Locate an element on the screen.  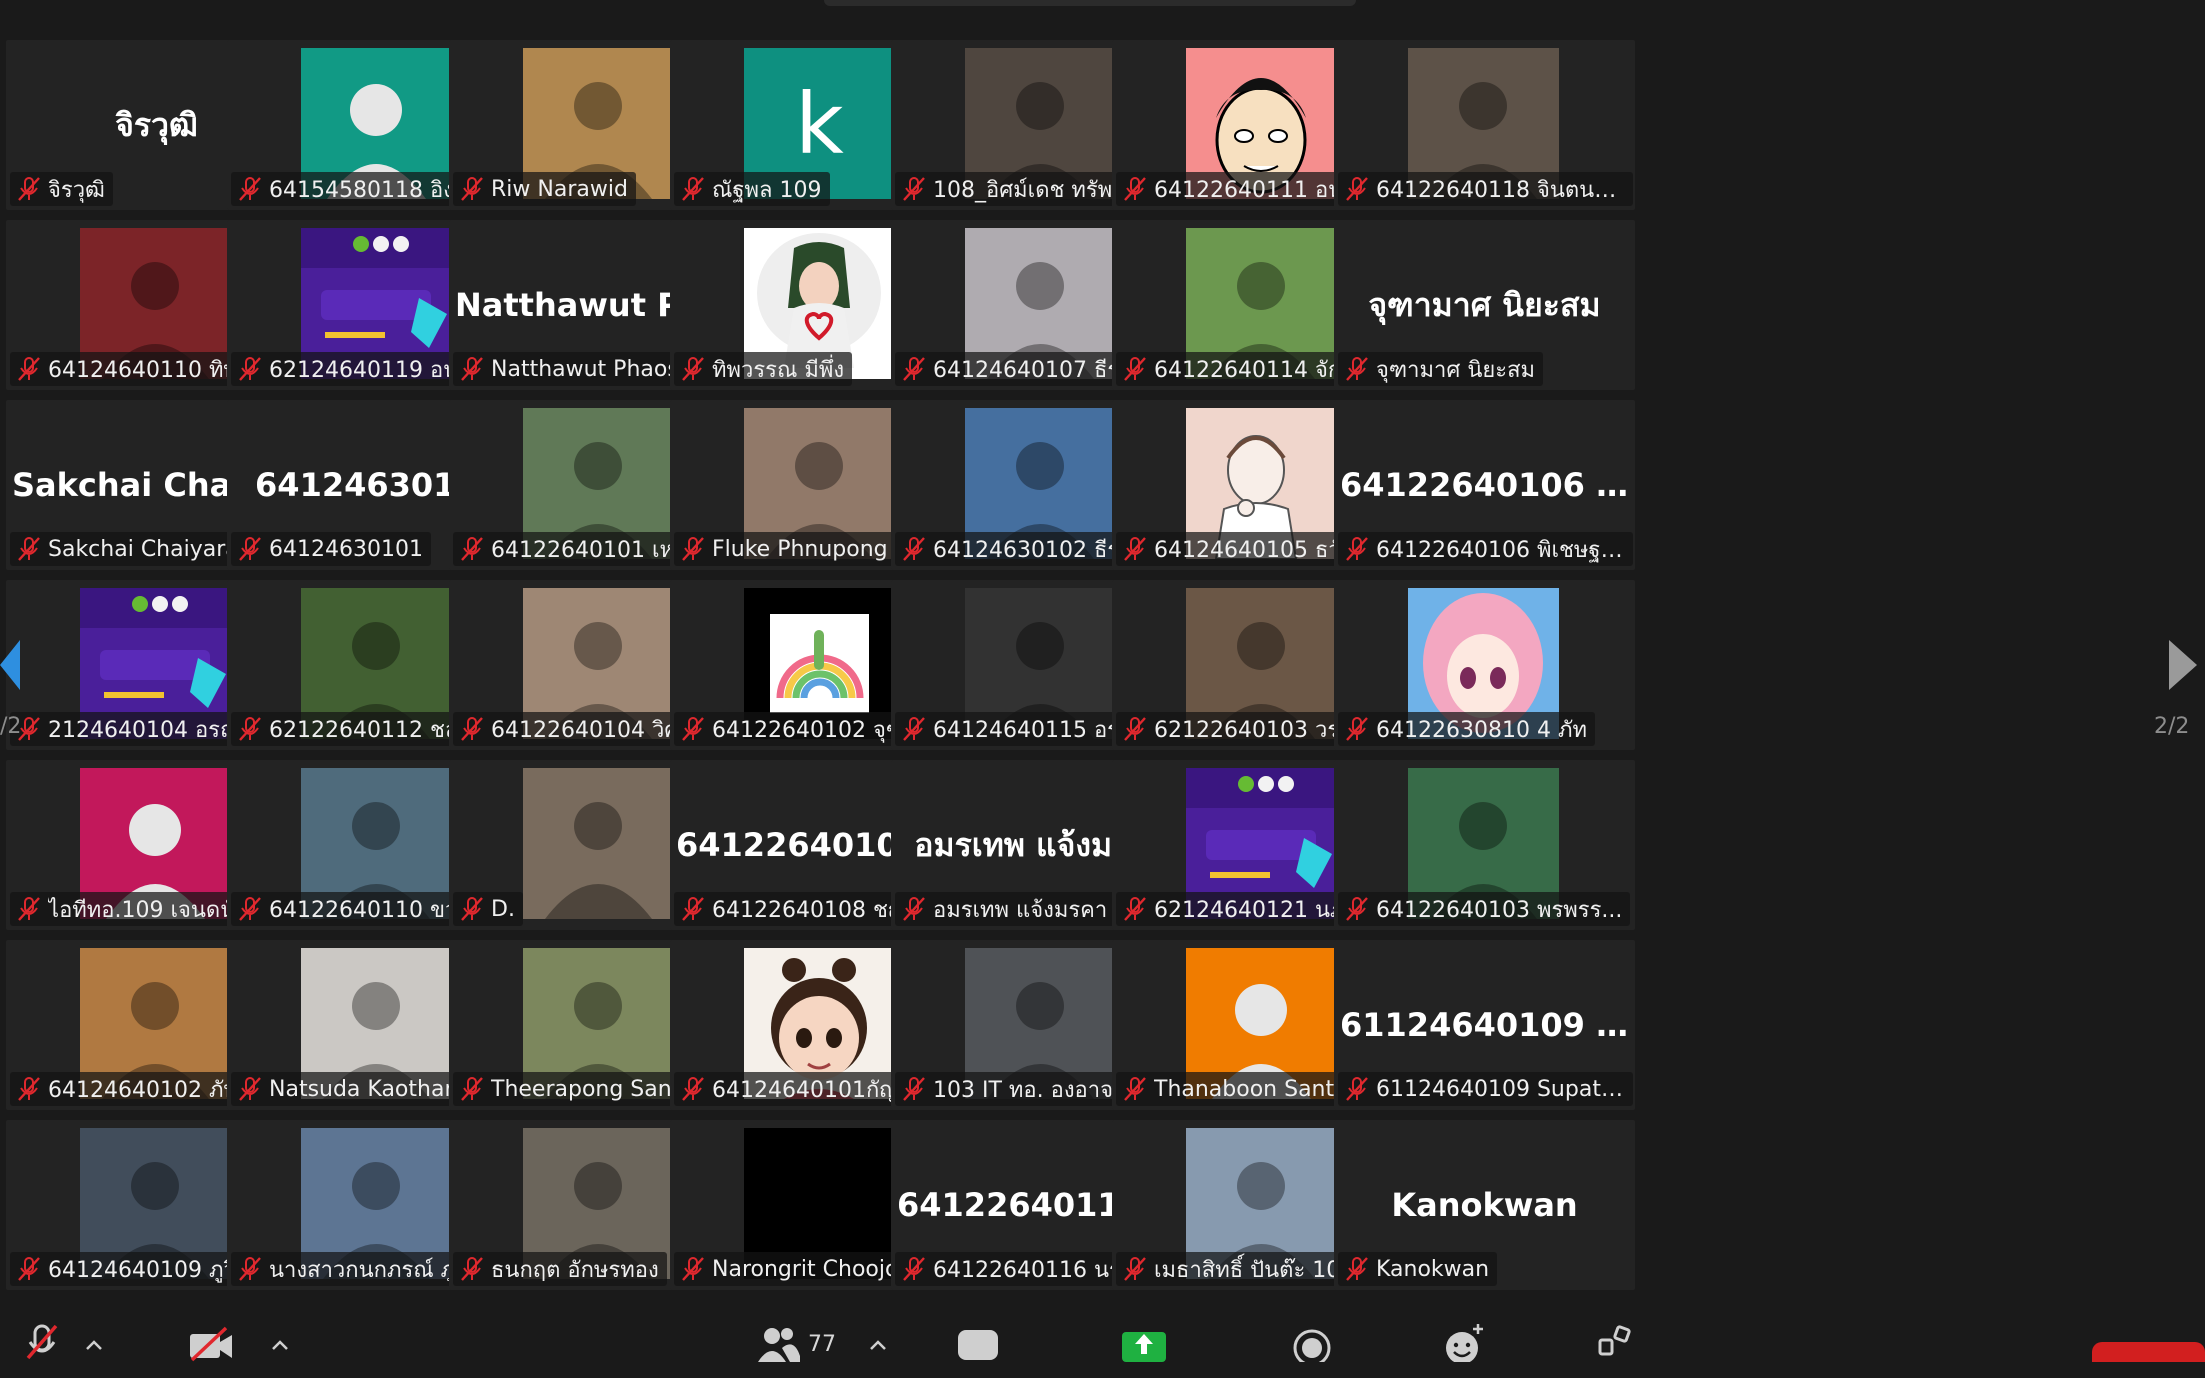
mic-off-icon is located at coordinates (42, 1342).